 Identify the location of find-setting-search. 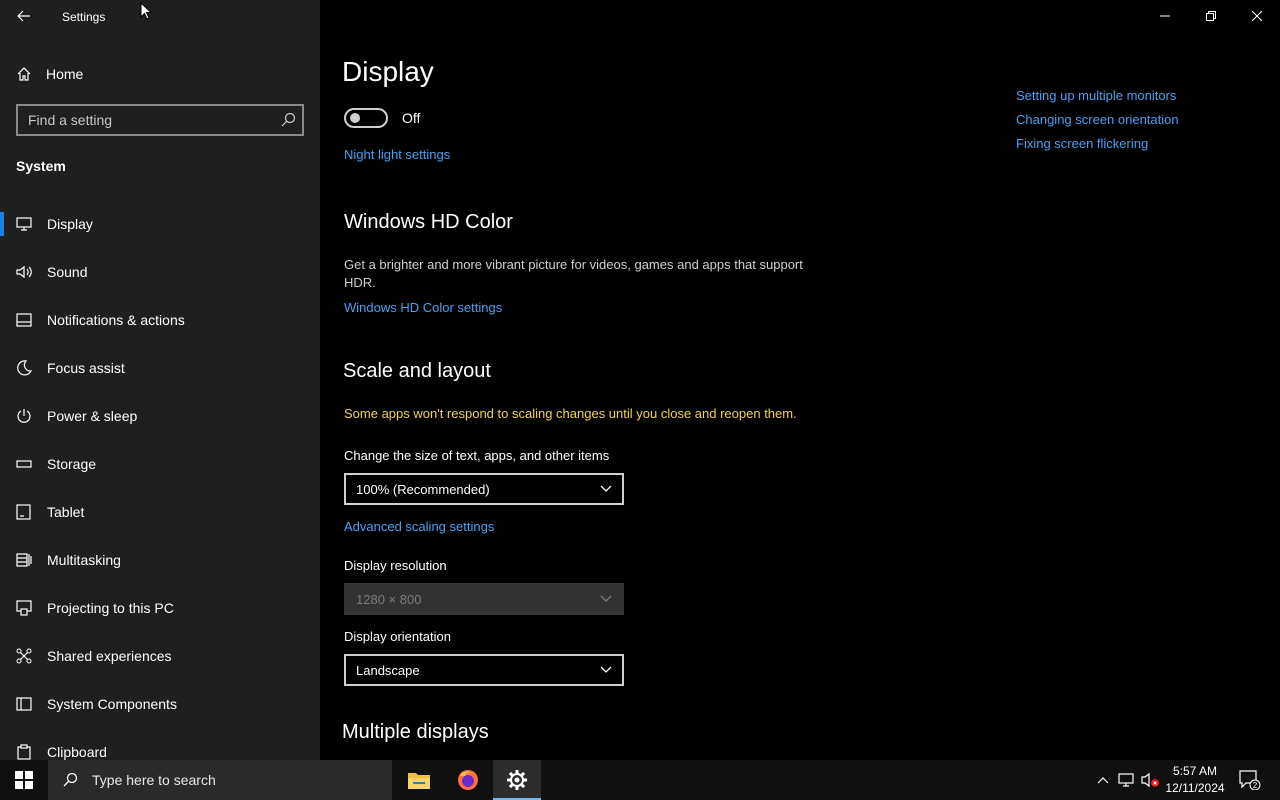
(160, 120).